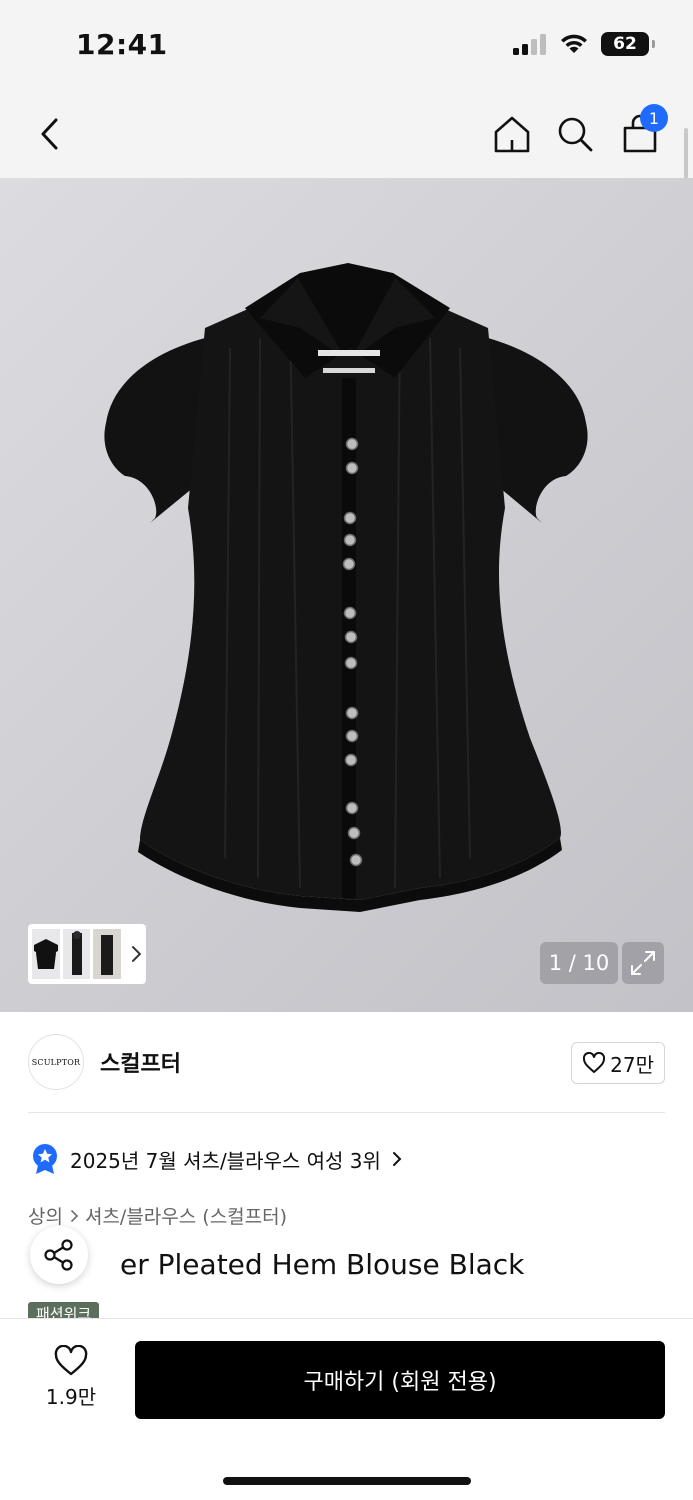 The width and height of the screenshot is (693, 1500). I want to click on brand-row: SCULPTOR 스컬프터 27만, so click(346, 1062).